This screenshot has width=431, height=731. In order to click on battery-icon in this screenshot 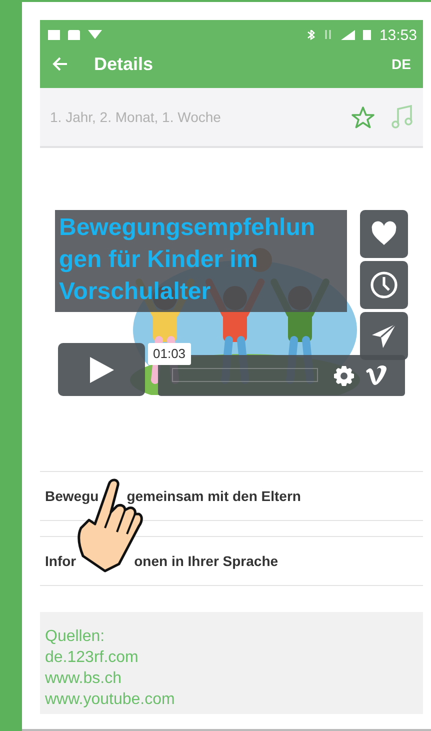, I will do `click(367, 35)`.